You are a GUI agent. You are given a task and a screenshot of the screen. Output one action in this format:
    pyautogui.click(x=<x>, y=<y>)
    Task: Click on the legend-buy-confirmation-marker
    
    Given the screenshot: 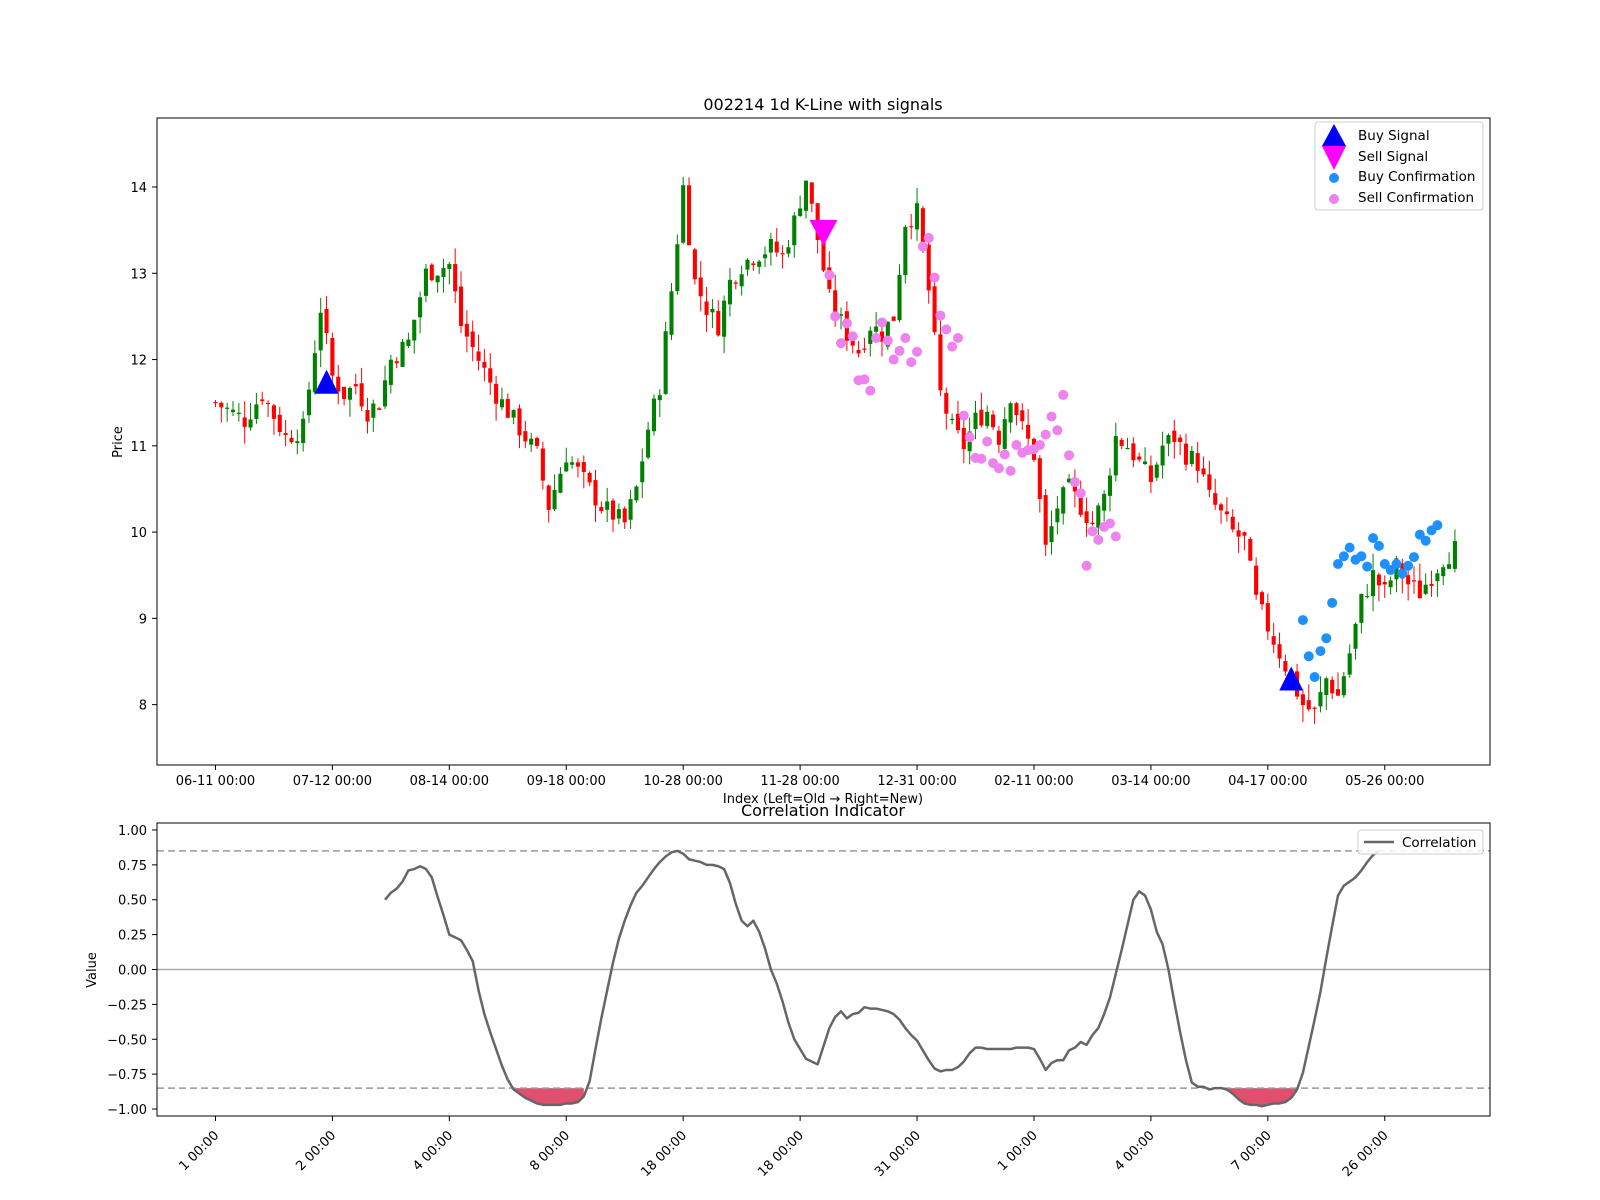 What is the action you would take?
    pyautogui.click(x=1334, y=178)
    